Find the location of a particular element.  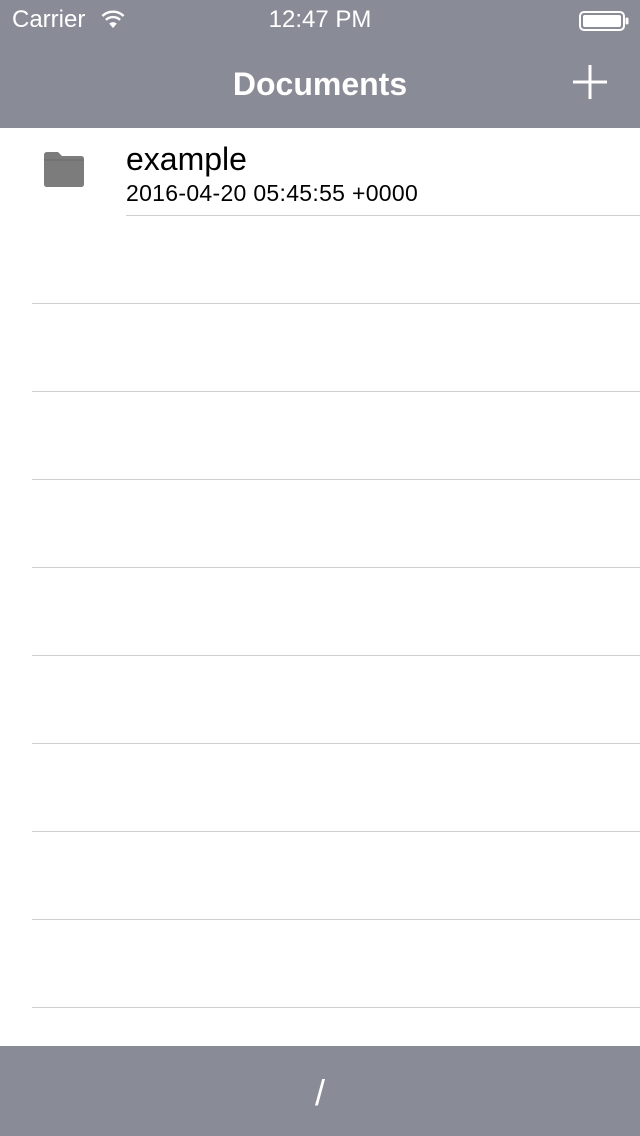

bottom-toolbar: / is located at coordinates (320, 1091).